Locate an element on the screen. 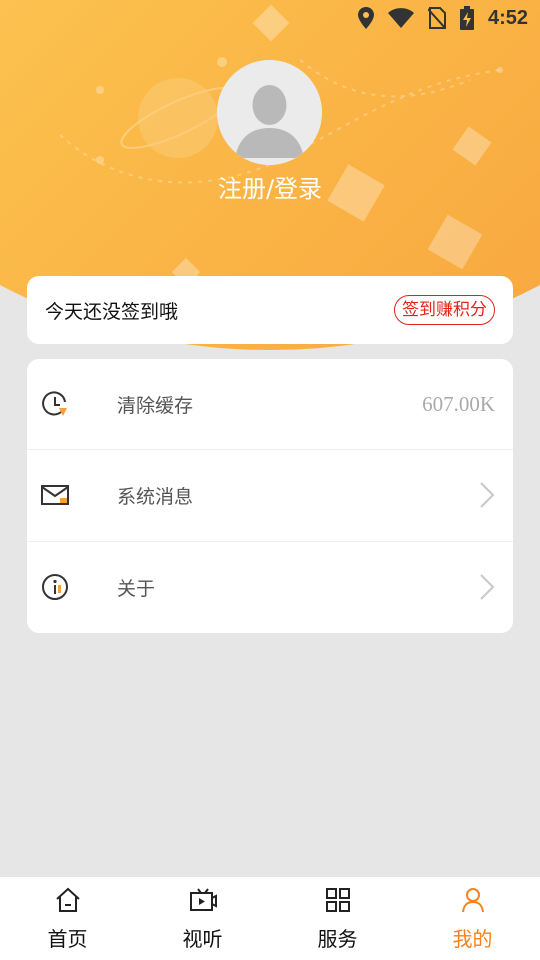 The image size is (540, 960). nav-label: 我的 is located at coordinates (472, 939).